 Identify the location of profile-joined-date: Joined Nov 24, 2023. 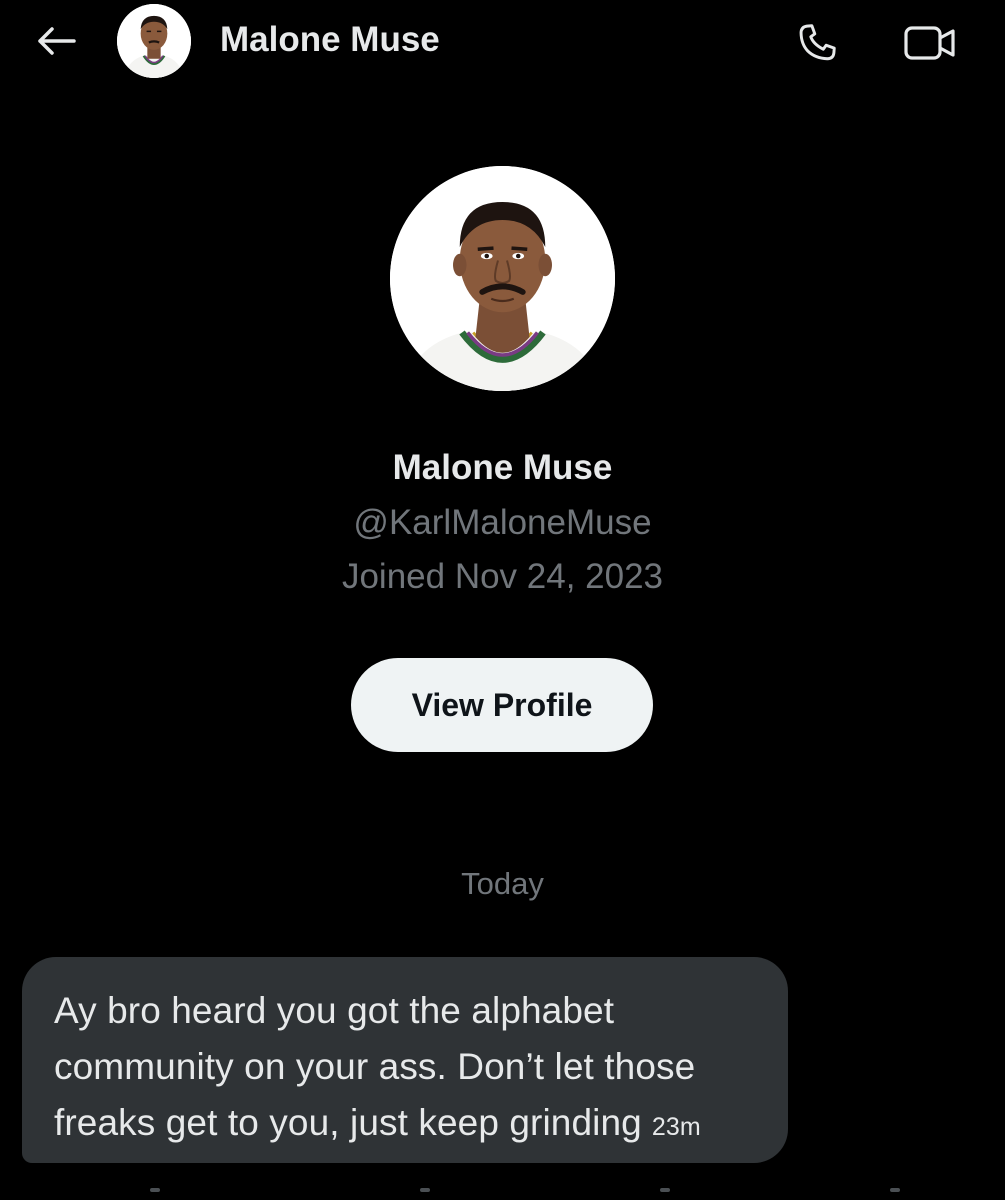
(502, 576).